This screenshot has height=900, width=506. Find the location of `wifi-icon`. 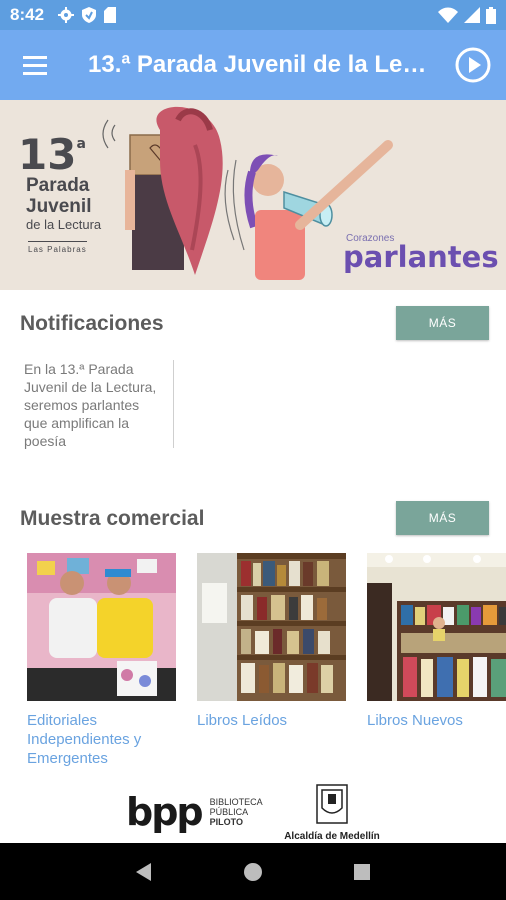

wifi-icon is located at coordinates (448, 15).